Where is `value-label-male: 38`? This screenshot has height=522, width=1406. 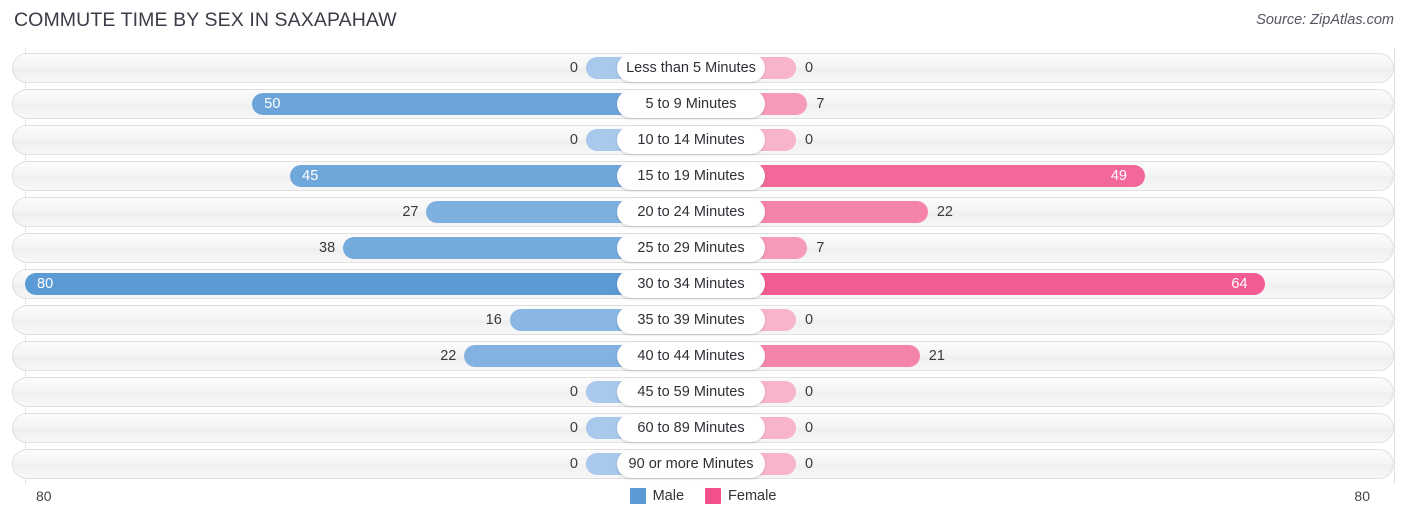 value-label-male: 38 is located at coordinates (327, 248).